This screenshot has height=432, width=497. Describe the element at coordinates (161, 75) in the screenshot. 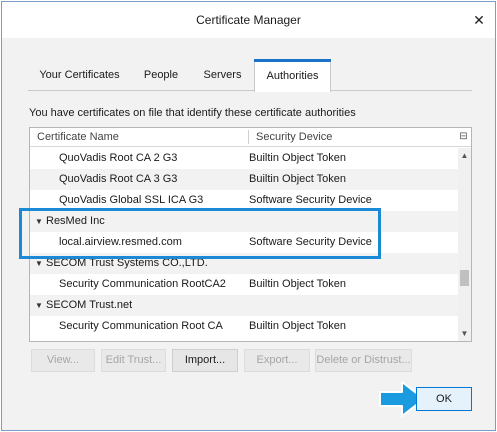

I see `tab-people: People` at that location.